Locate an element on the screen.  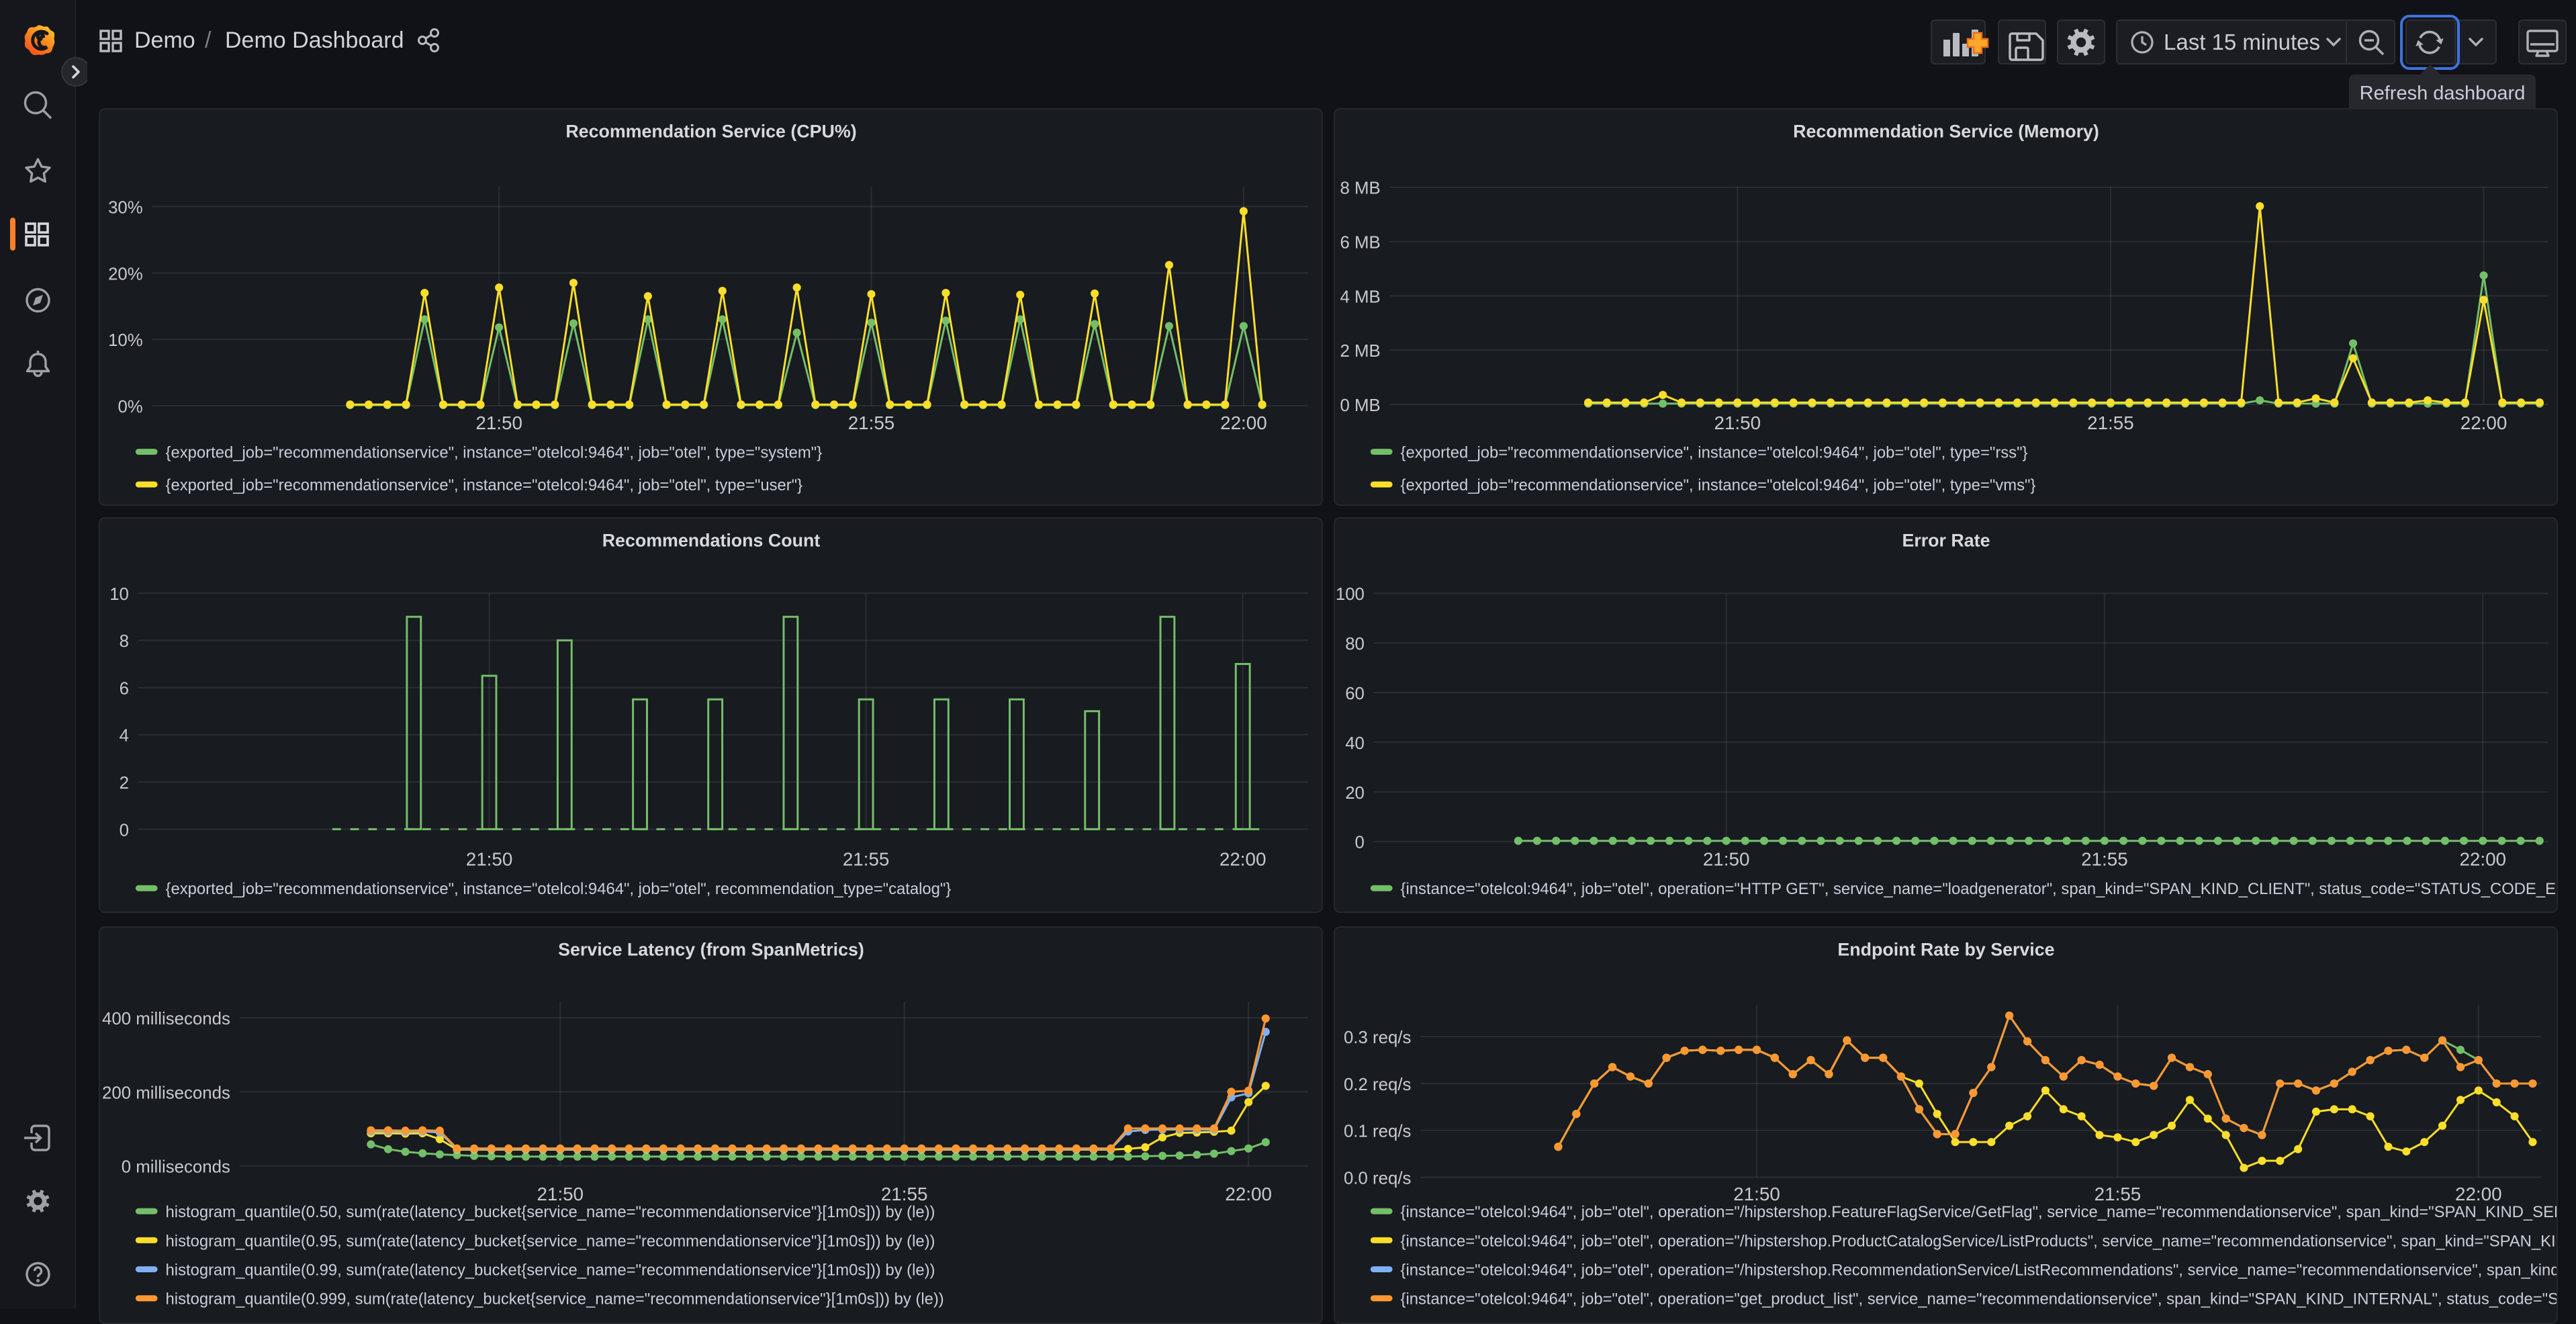
svg-text: 20 is located at coordinates (1355, 793).